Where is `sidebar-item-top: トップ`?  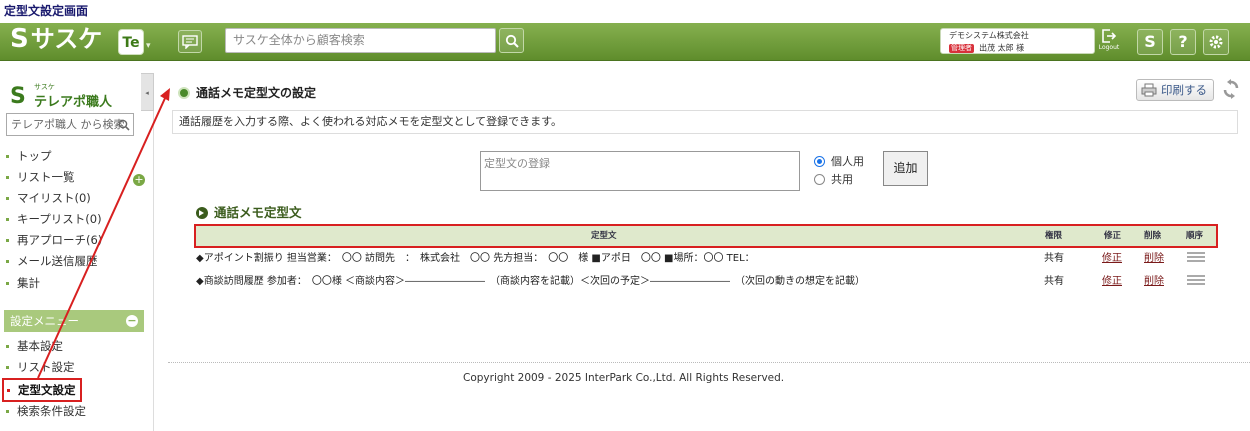
sidebar-item-top: トップ is located at coordinates (29, 156).